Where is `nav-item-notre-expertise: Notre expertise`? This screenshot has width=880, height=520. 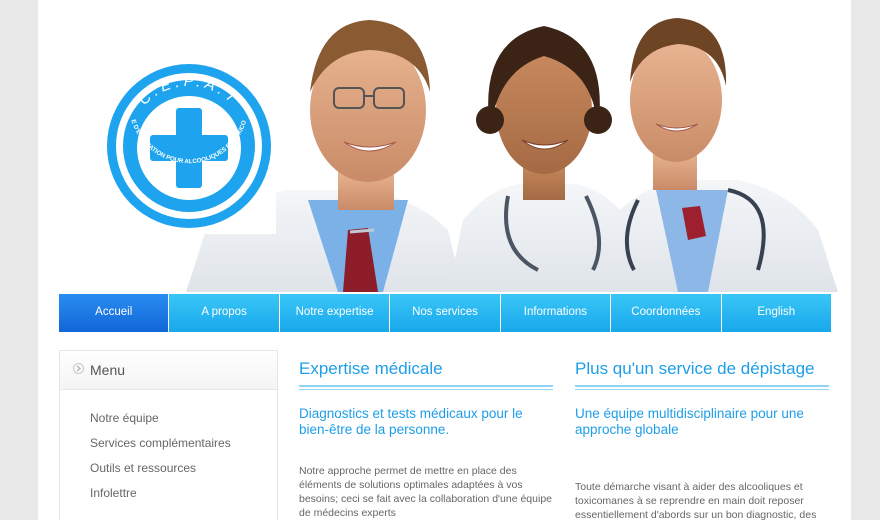
nav-item-notre-expertise: Notre expertise is located at coordinates (335, 313).